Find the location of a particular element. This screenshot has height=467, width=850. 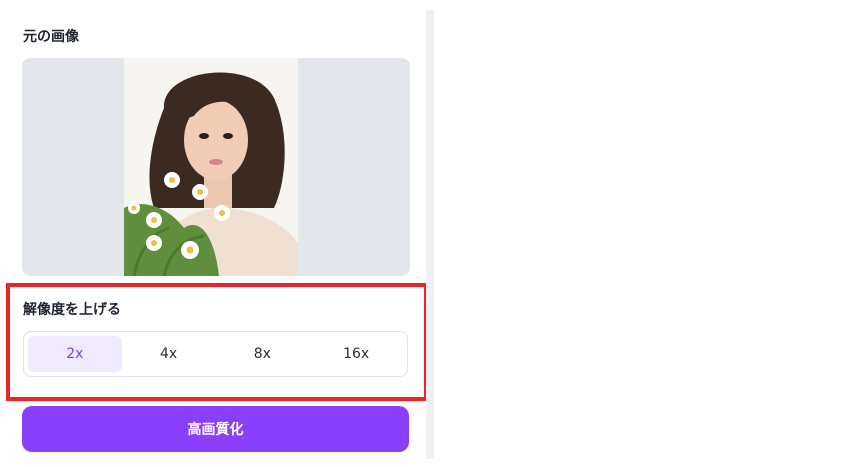

portrait-image is located at coordinates (211, 167).